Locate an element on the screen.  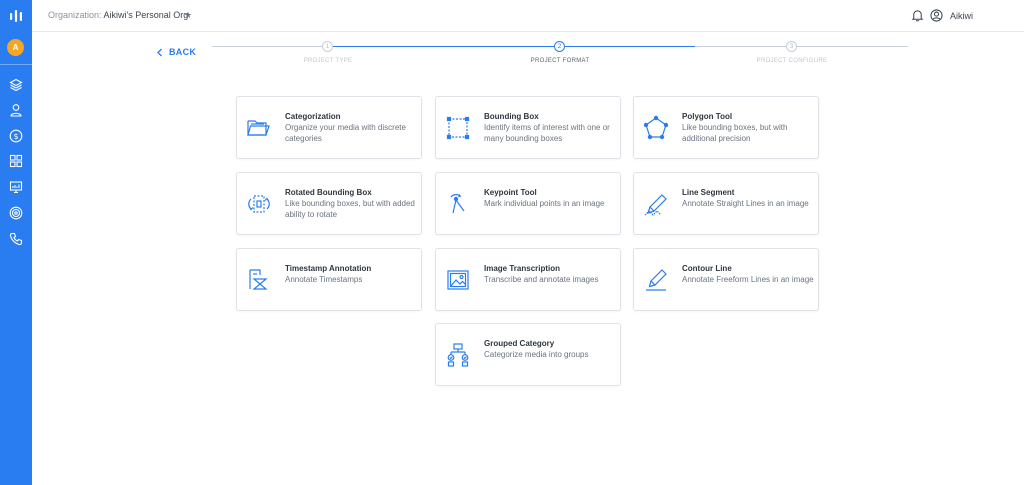
step-3-label: PROJECT CONFIGURE is located at coordinates (792, 61).